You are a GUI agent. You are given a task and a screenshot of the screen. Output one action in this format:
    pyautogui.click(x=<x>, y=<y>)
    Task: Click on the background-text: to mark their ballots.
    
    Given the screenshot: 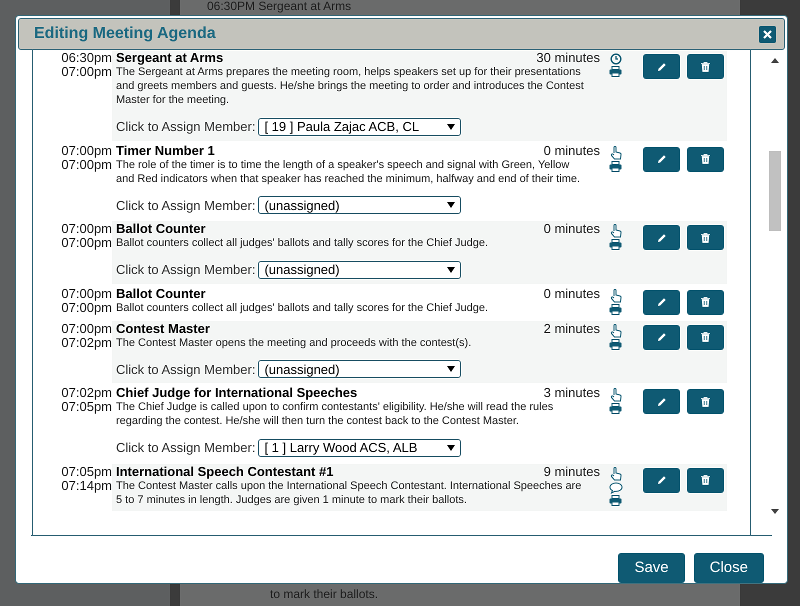 What is the action you would take?
    pyautogui.click(x=324, y=594)
    